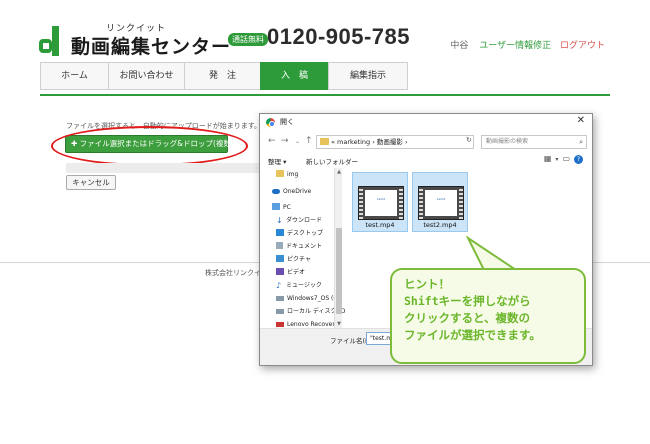  Describe the element at coordinates (368, 76) in the screenshot. I see `tab-edit-instructions: 編集指示` at that location.